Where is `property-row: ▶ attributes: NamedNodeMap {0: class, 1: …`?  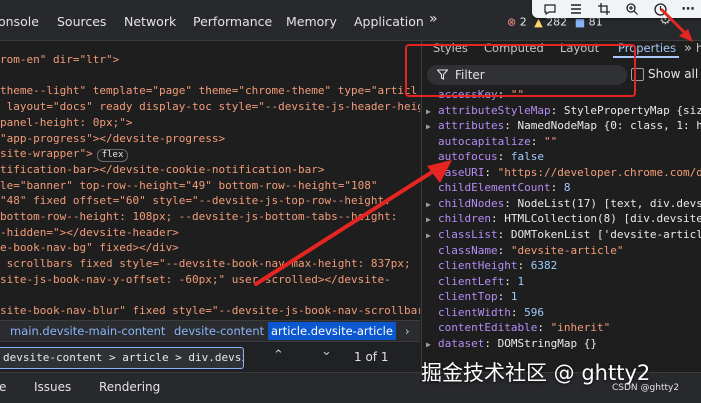
property-row: ▶ attributes: NamedNodeMap {0: class, 1: … is located at coordinates (563, 126).